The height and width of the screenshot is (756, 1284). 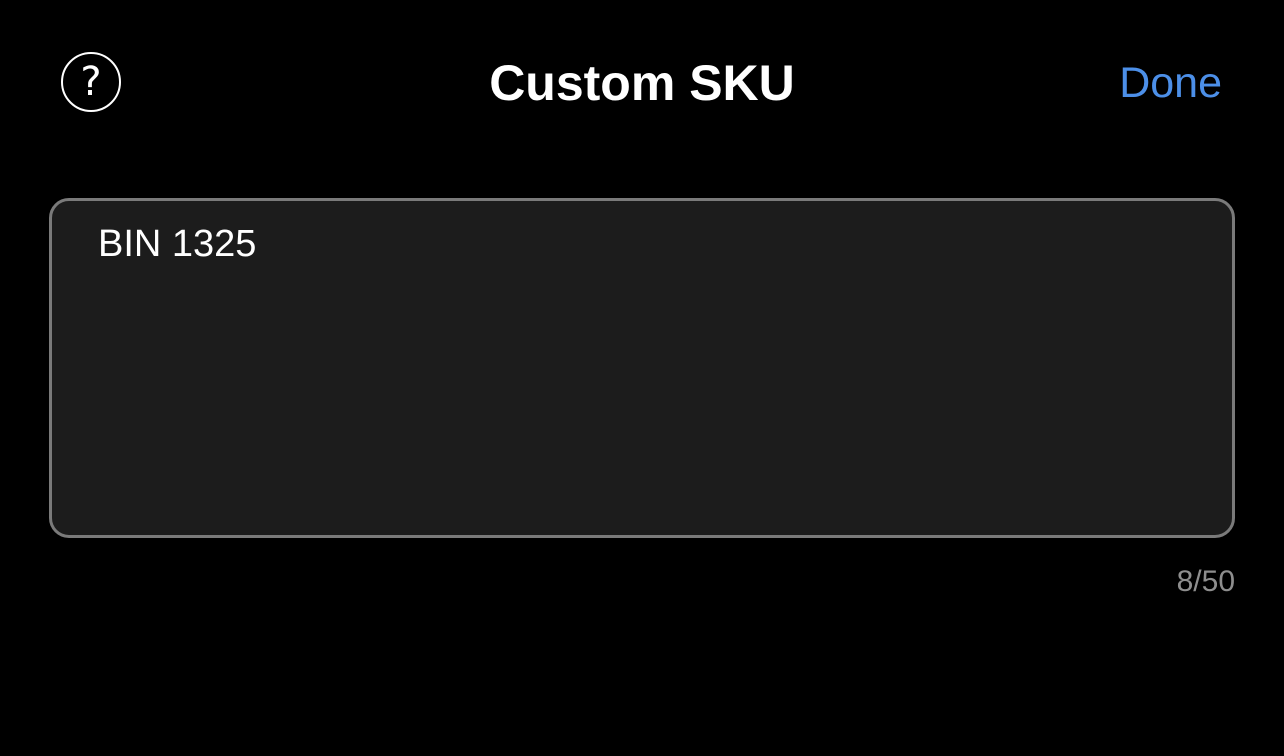 I want to click on character-counter: 8/50, so click(x=1205, y=581).